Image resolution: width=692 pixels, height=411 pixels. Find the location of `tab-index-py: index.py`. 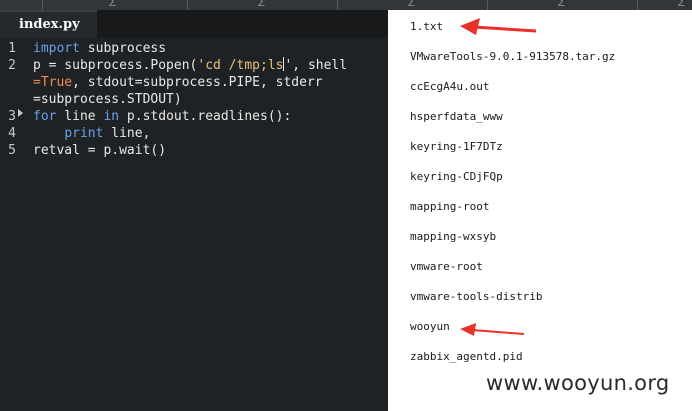

tab-index-py: index.py is located at coordinates (48, 24).